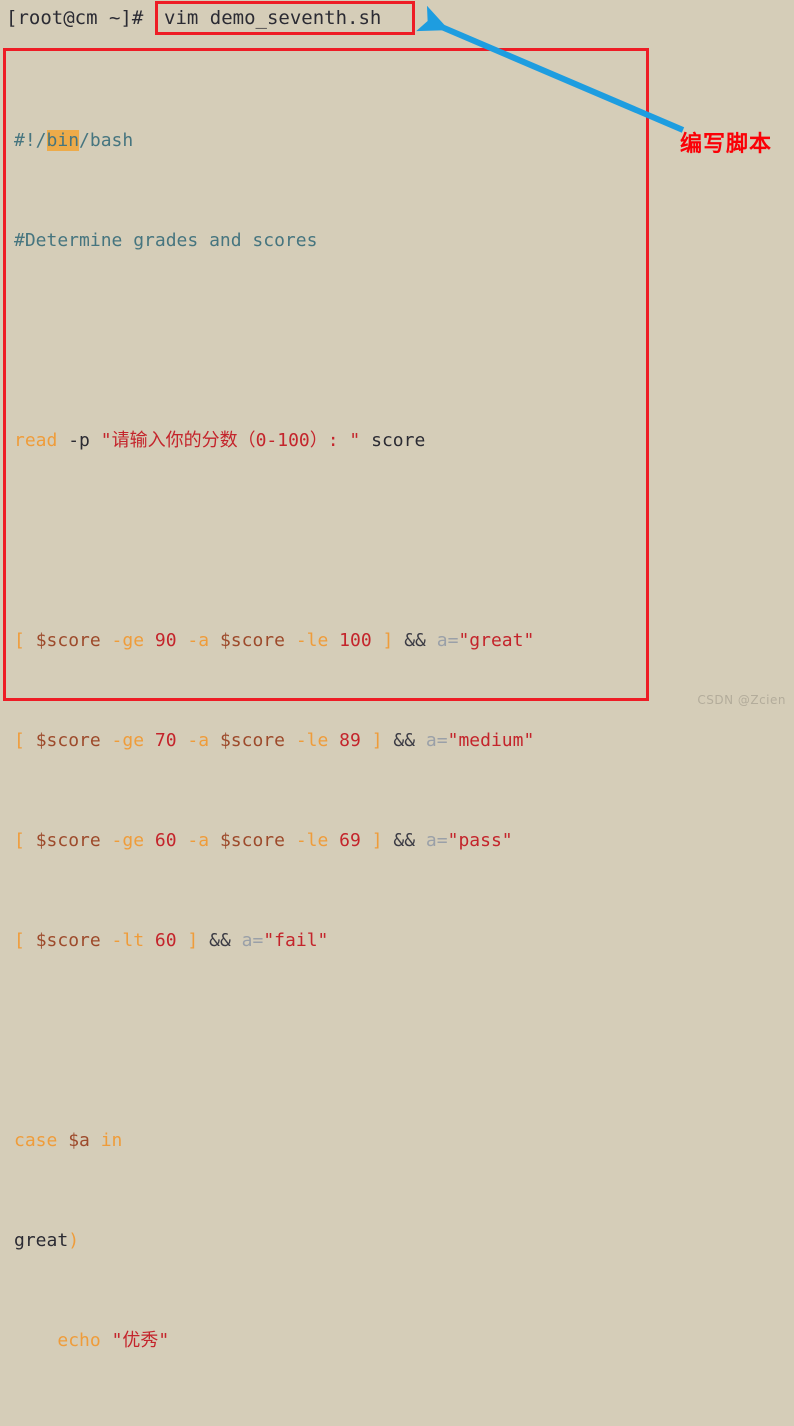 The width and height of the screenshot is (794, 1426). Describe the element at coordinates (272, 18) in the screenshot. I see `vim-command-text: vim demo_seventh.sh` at that location.